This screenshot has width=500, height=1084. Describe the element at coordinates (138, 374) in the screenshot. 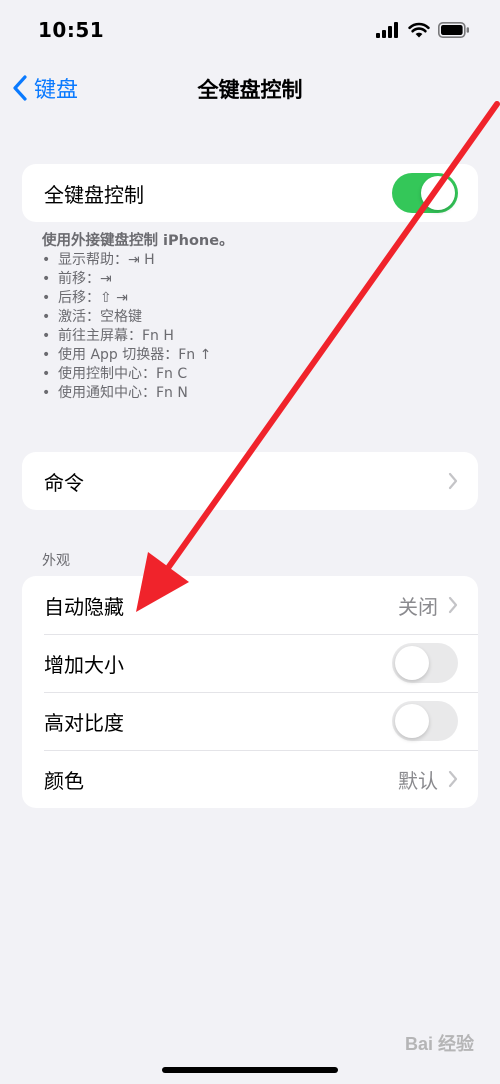

I see `list-item: 使用控制中心：Fn C` at that location.